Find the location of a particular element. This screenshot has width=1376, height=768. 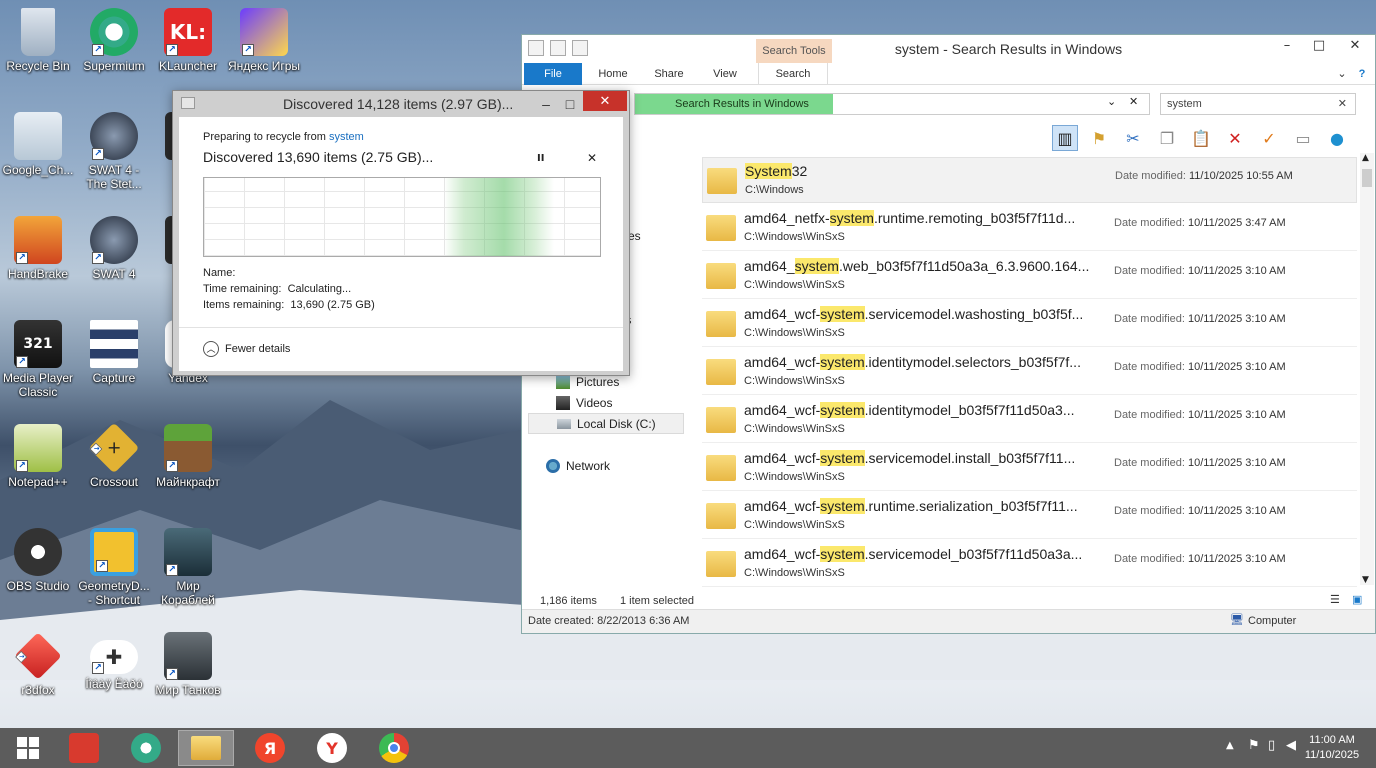

mir-tankov-icon: ↗ is located at coordinates (188, 656).